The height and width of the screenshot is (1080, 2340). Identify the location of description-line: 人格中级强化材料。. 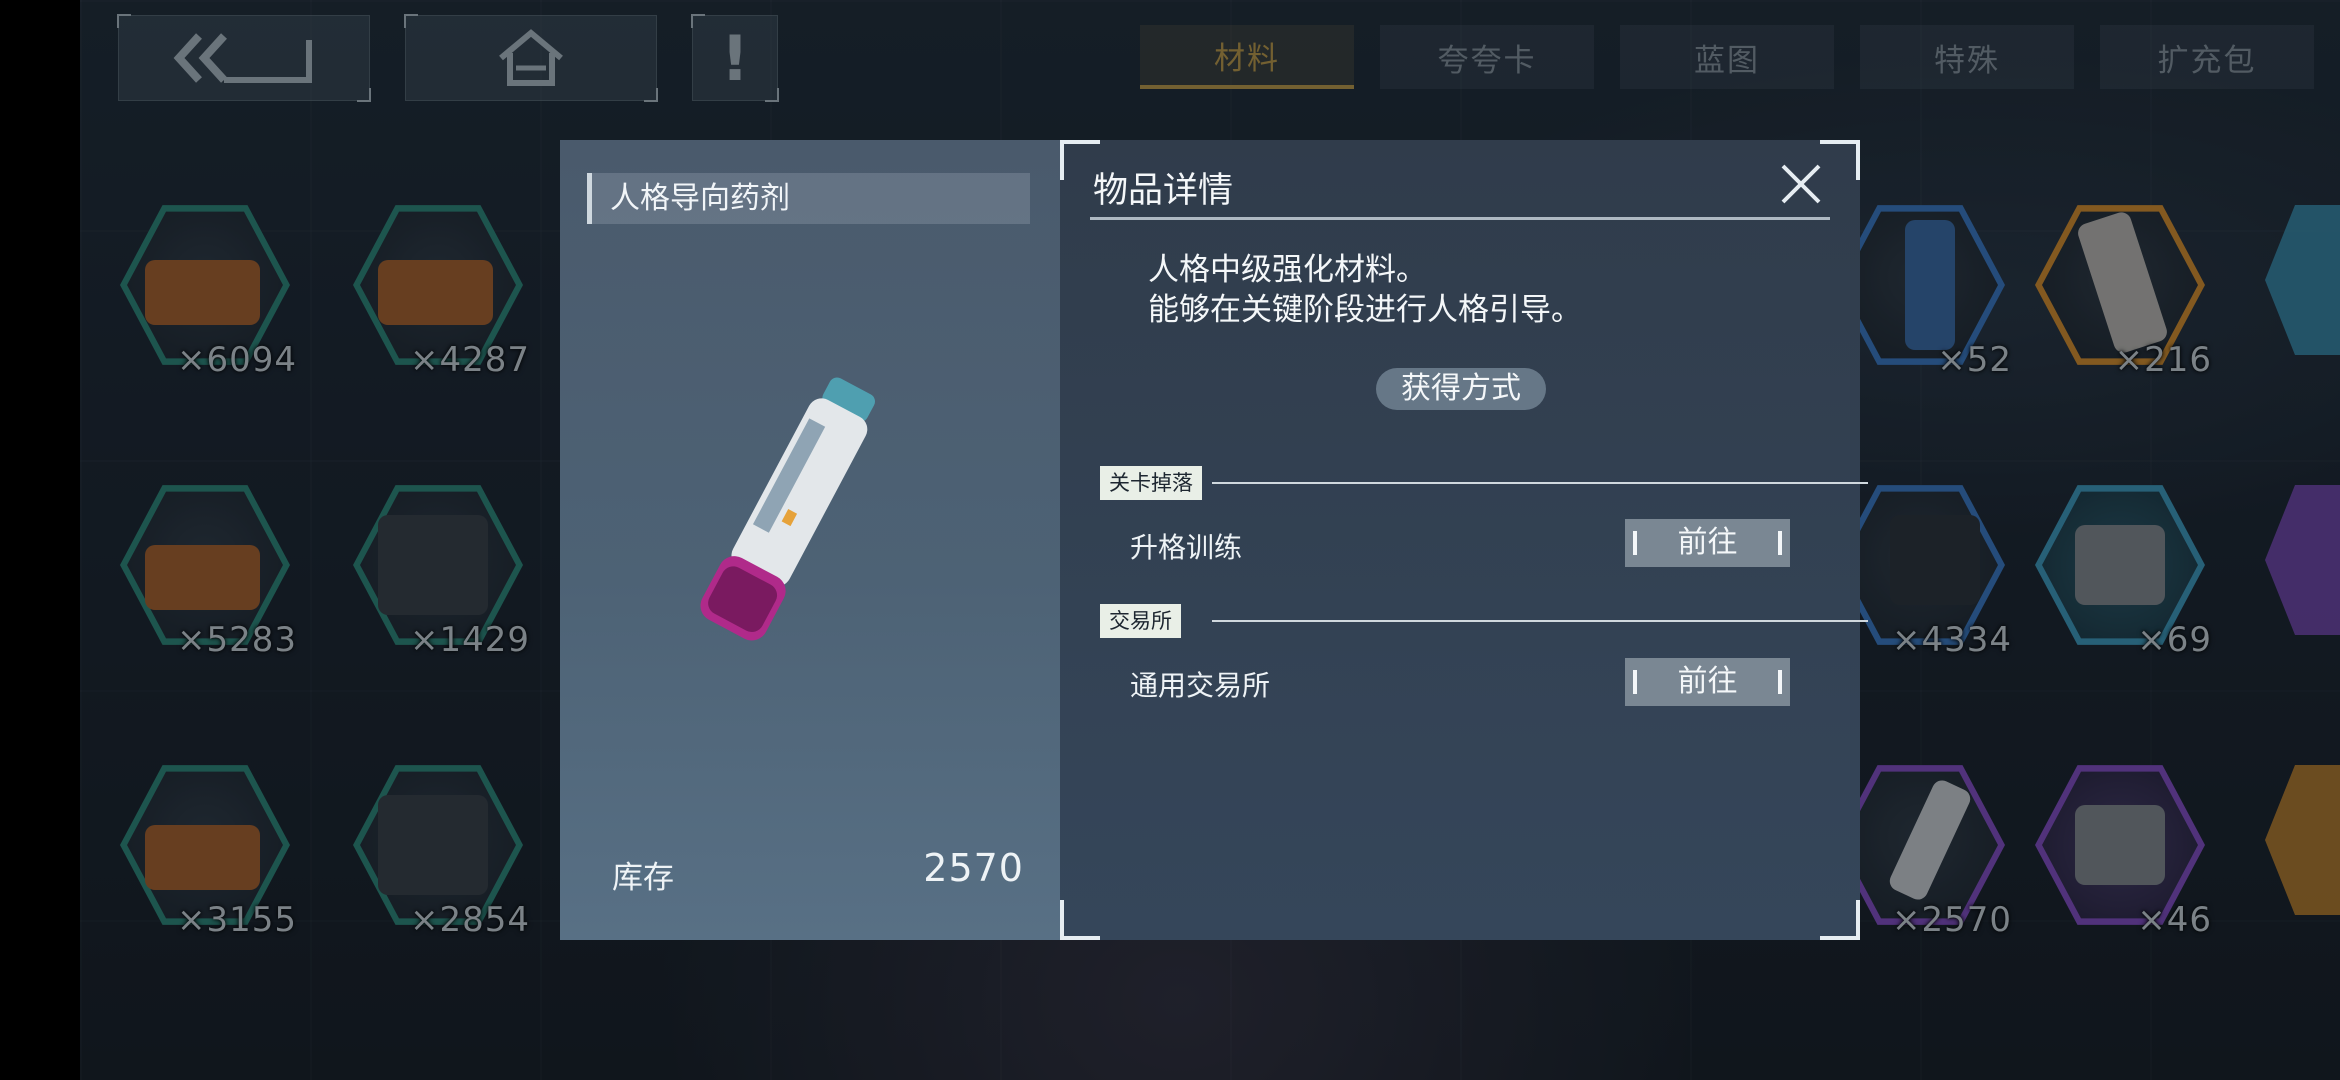
(1287, 270).